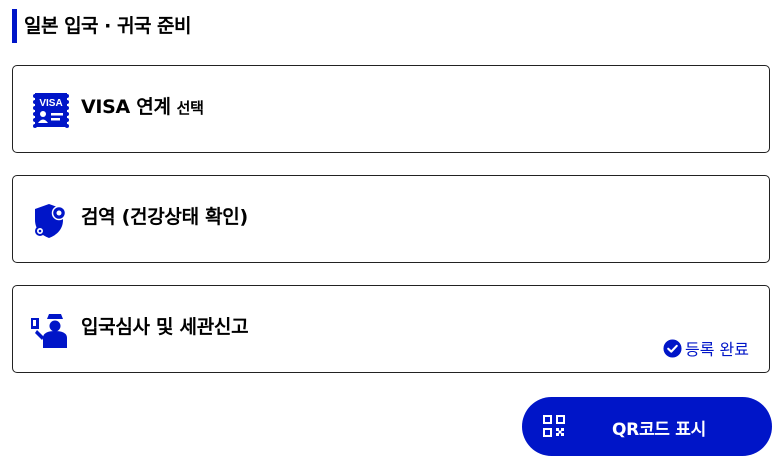  I want to click on qr-code-icon, so click(554, 426).